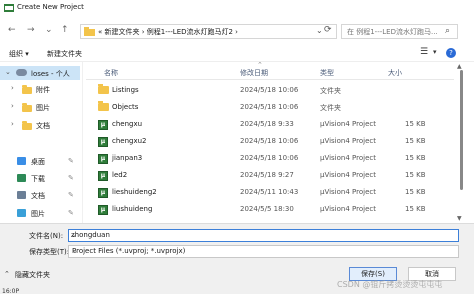 This screenshot has width=474, height=295. Describe the element at coordinates (254, 73) in the screenshot. I see `column-header-date: 修改日期` at that location.